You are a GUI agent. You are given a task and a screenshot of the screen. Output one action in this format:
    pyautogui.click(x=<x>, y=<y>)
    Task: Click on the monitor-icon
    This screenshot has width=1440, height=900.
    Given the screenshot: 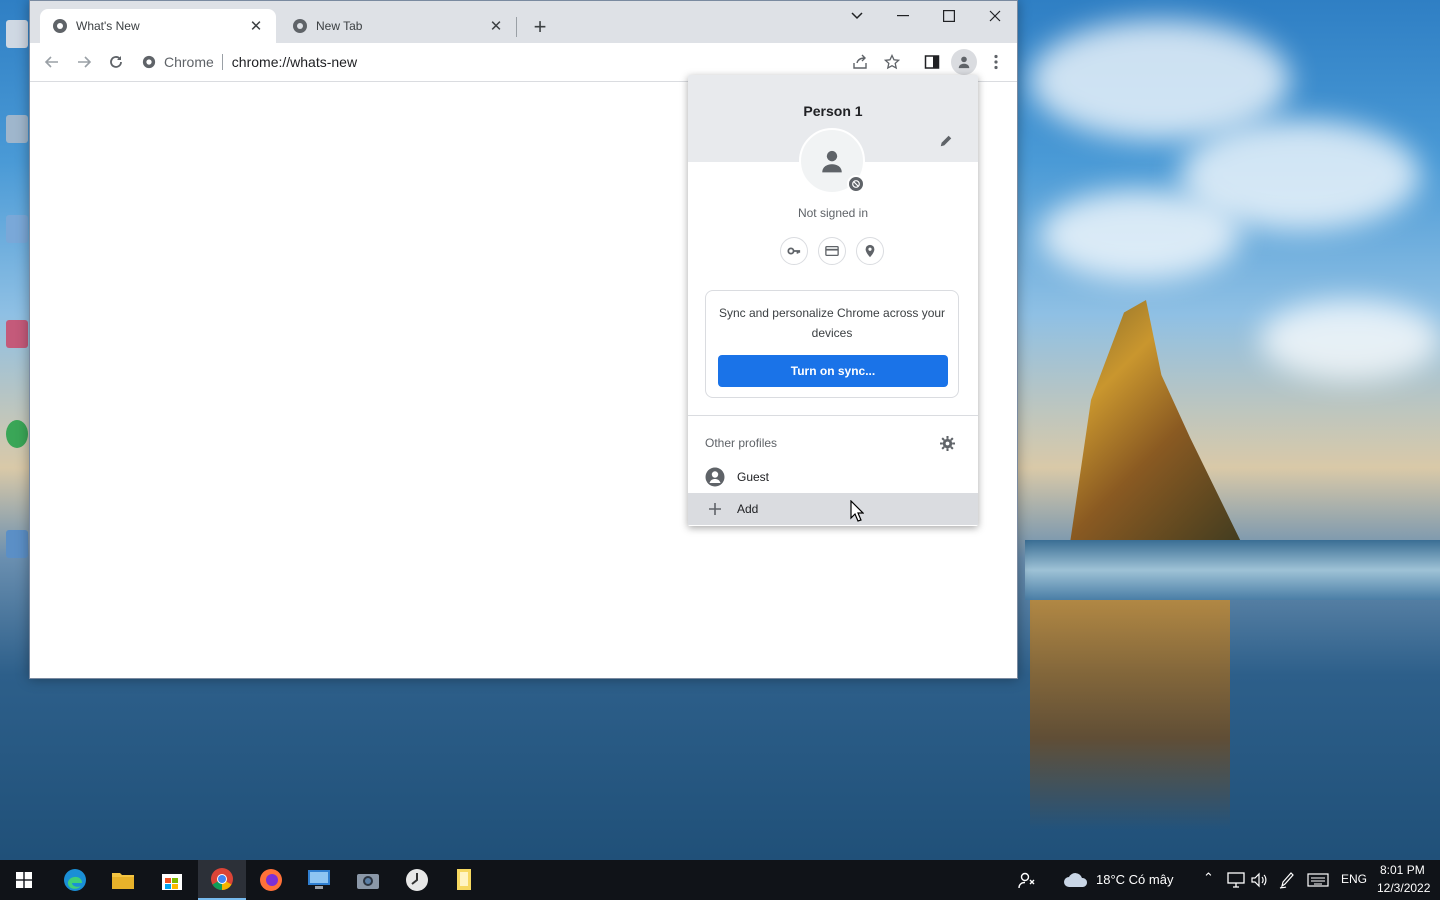 What is the action you would take?
    pyautogui.click(x=319, y=879)
    